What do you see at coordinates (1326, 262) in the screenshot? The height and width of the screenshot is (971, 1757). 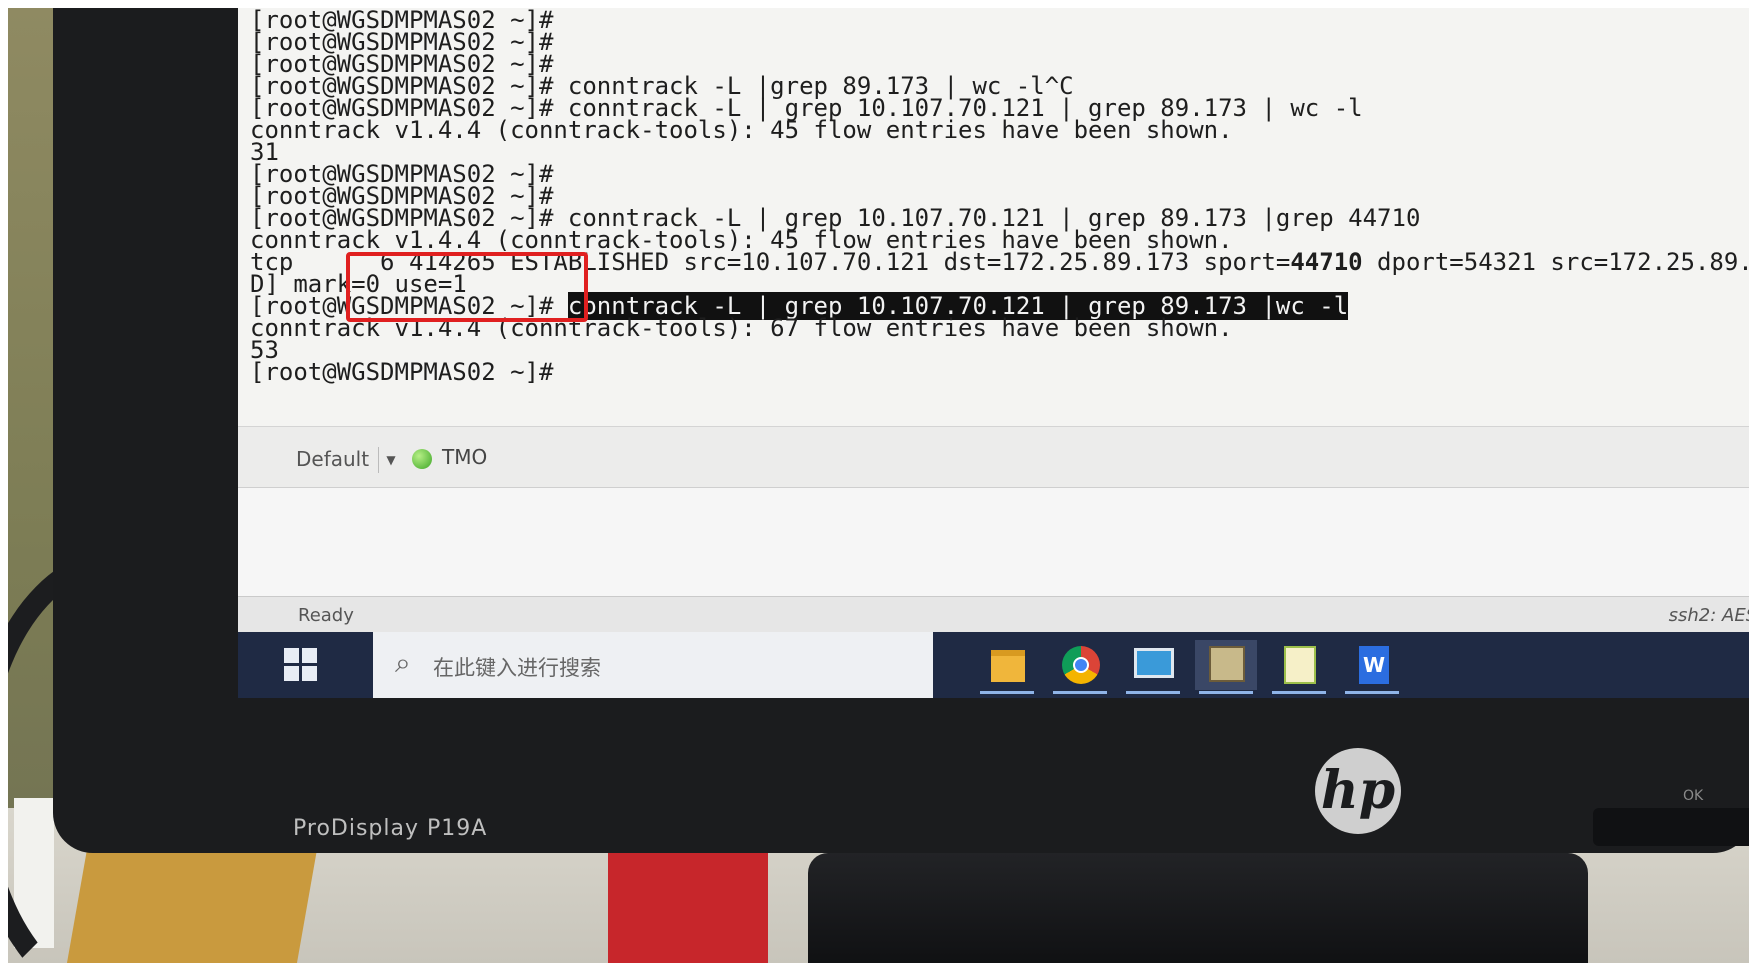 I see `tcp-entry-port: 44710` at bounding box center [1326, 262].